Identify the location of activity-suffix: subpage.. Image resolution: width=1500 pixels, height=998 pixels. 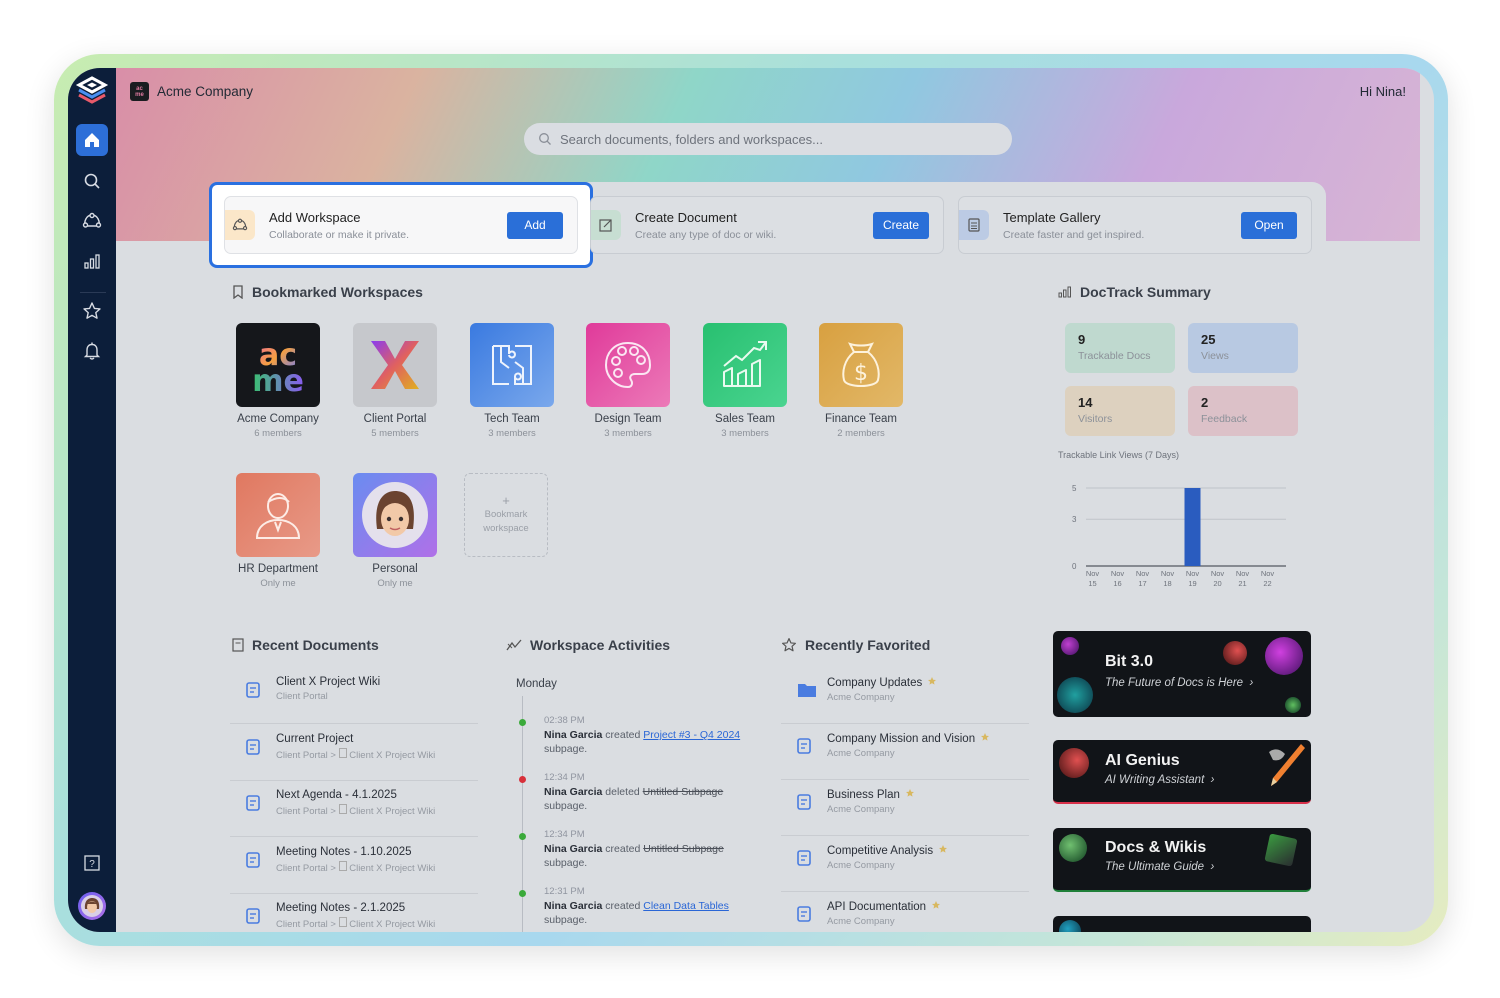
(566, 920).